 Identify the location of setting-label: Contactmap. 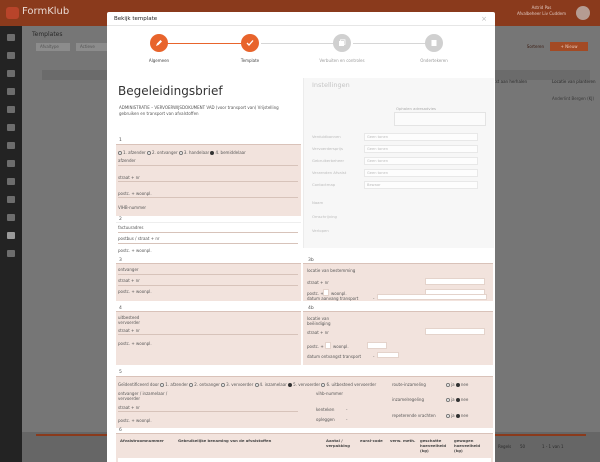
(324, 184).